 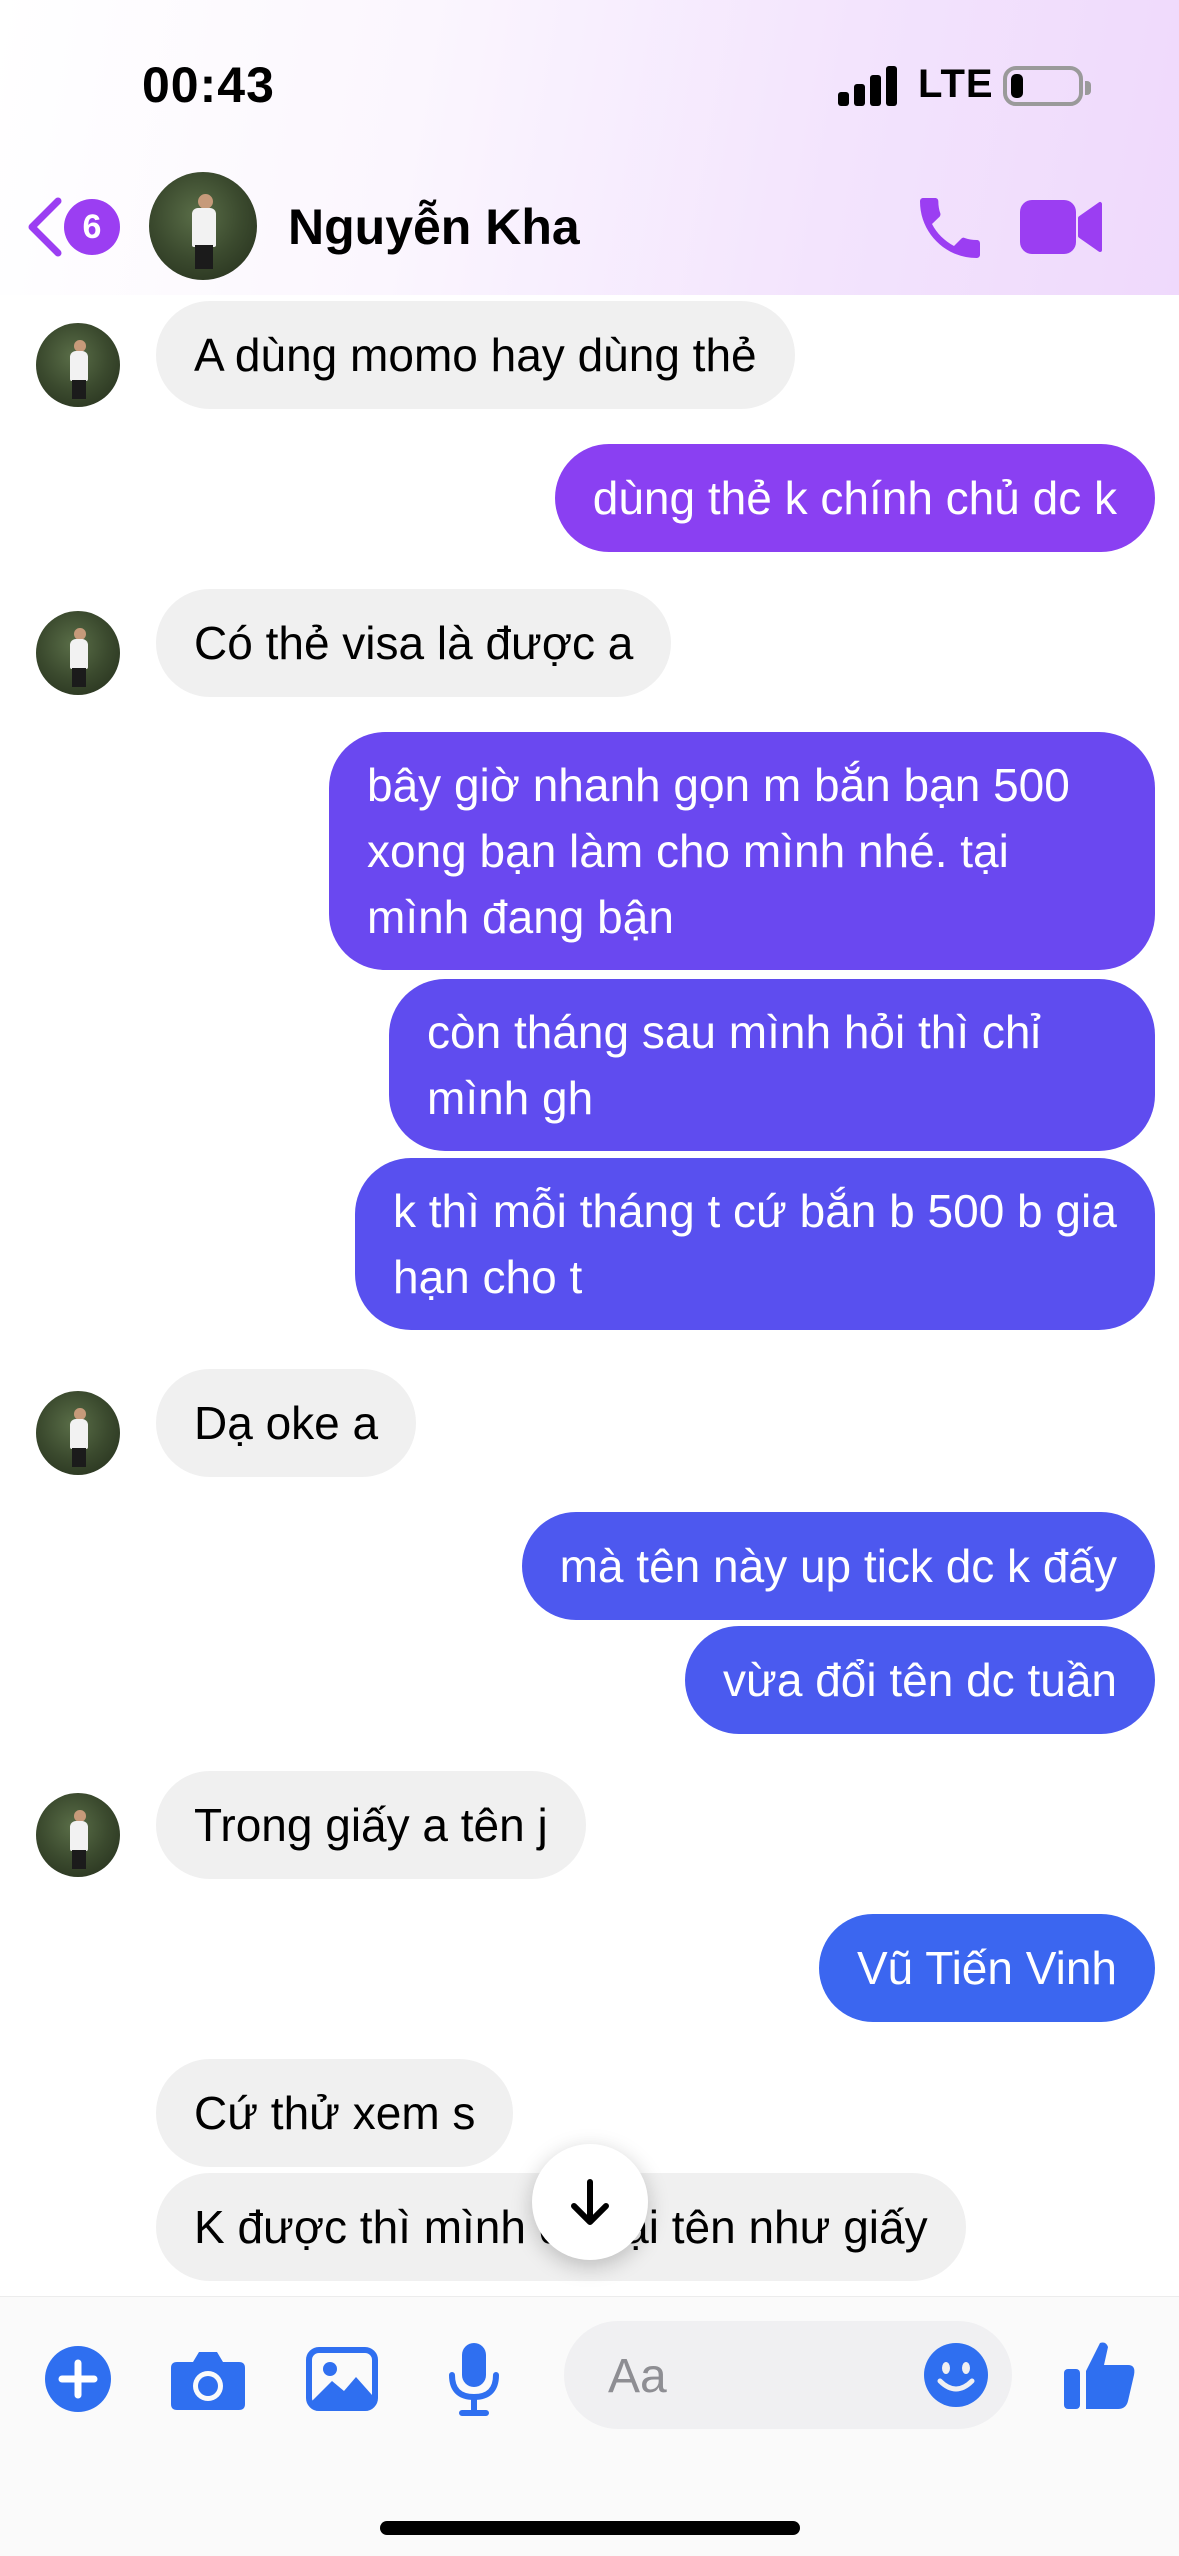 I want to click on video-camera-icon, so click(x=1061, y=227).